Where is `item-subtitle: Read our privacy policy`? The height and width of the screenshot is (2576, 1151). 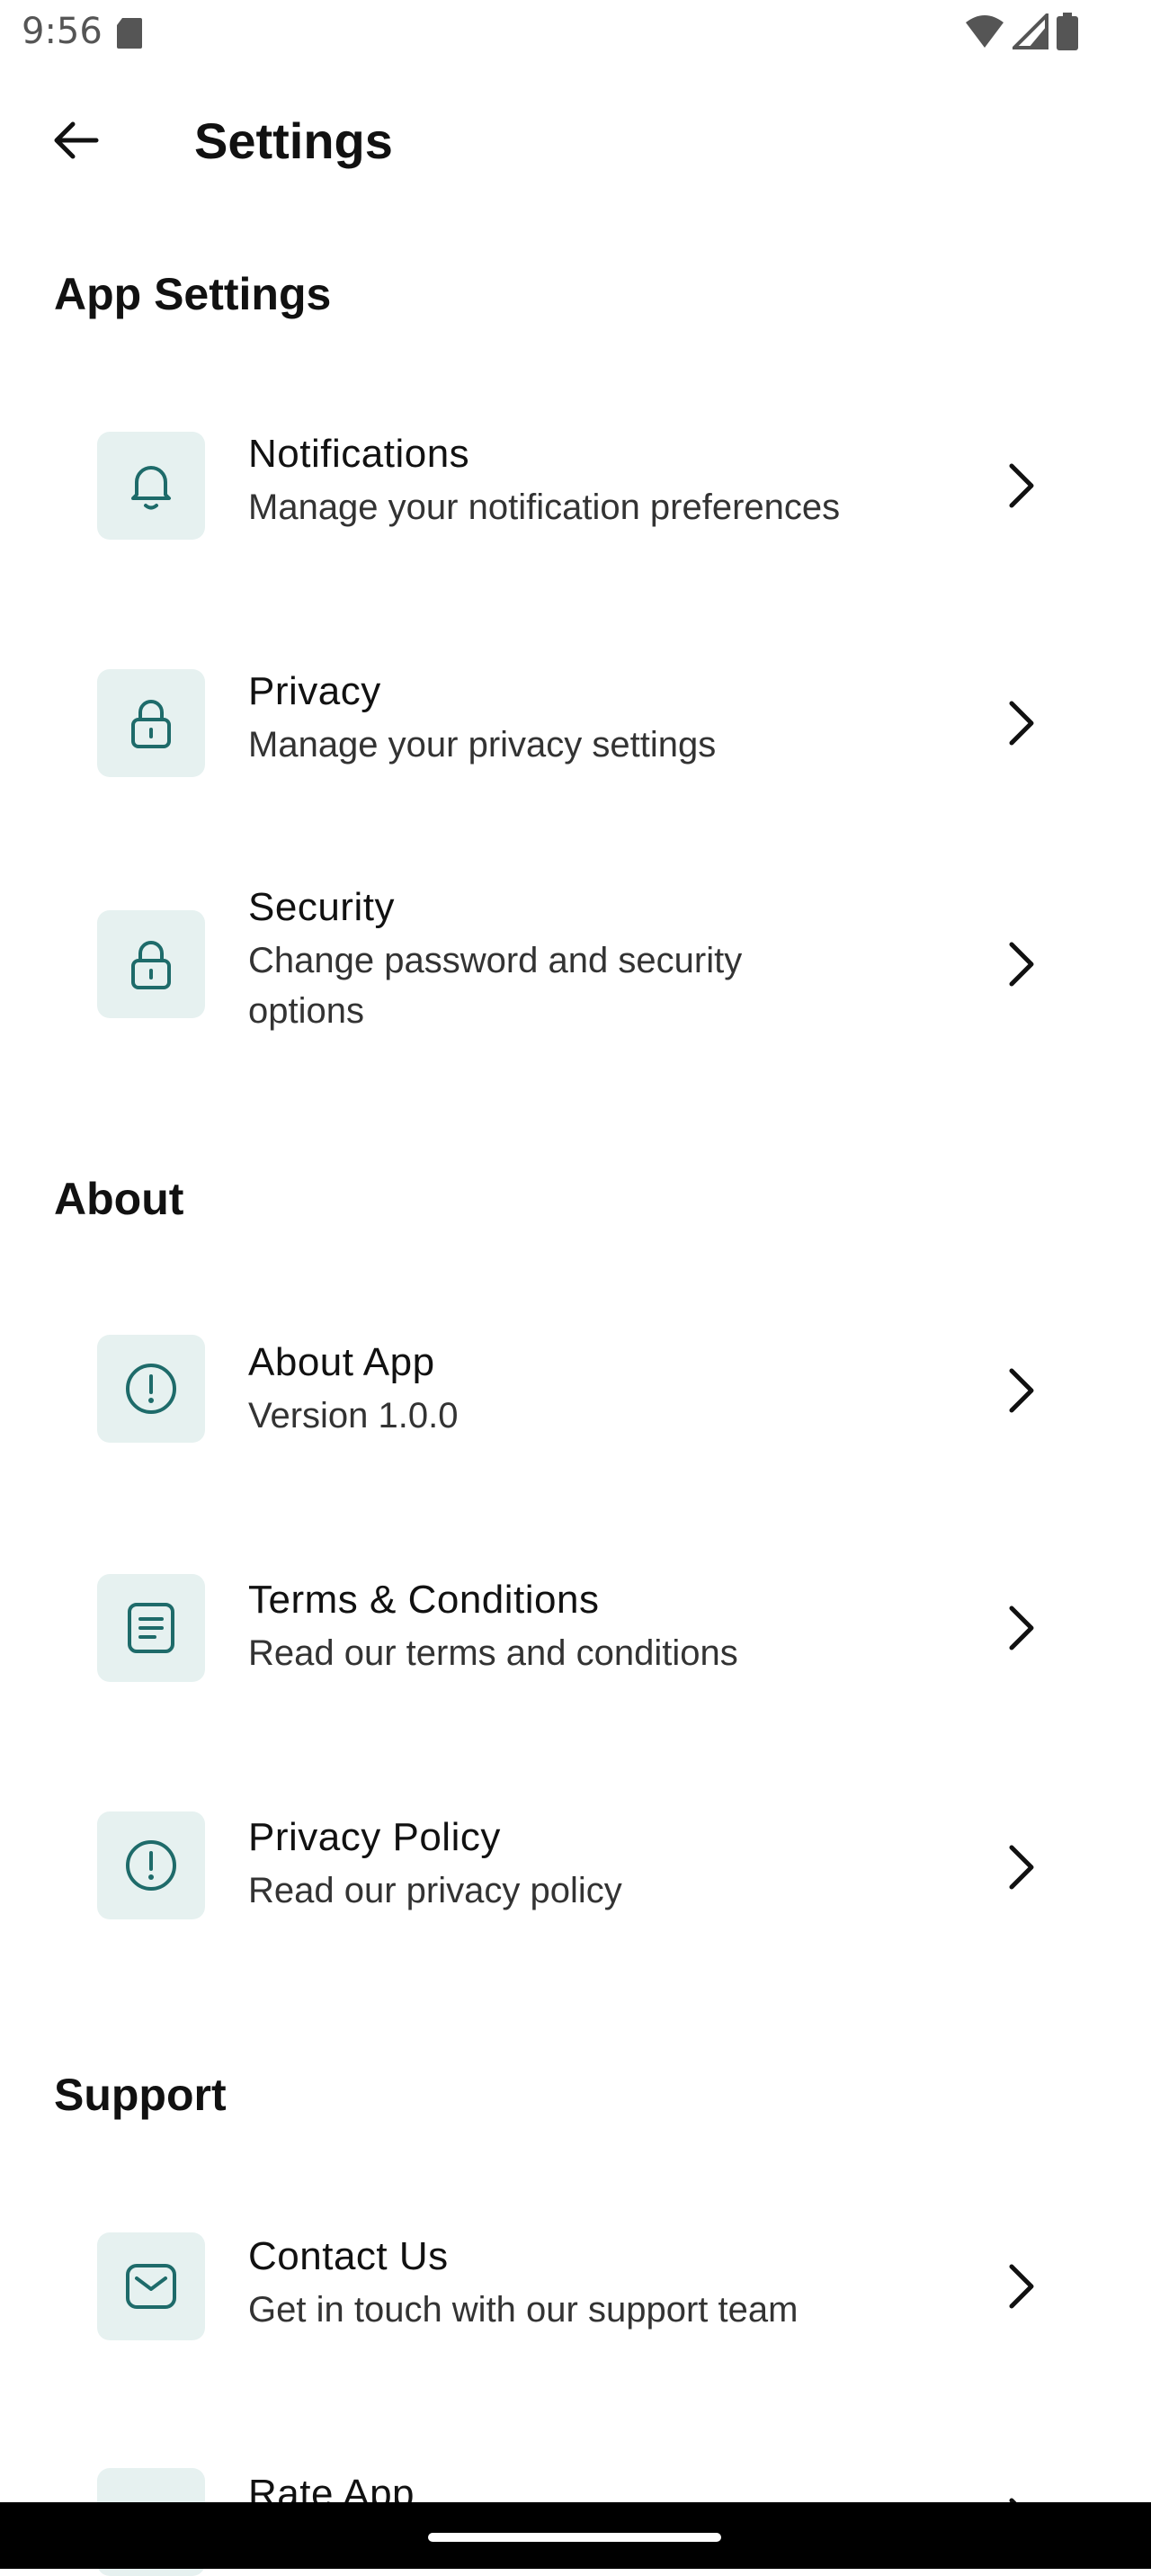 item-subtitle: Read our privacy policy is located at coordinates (435, 1890).